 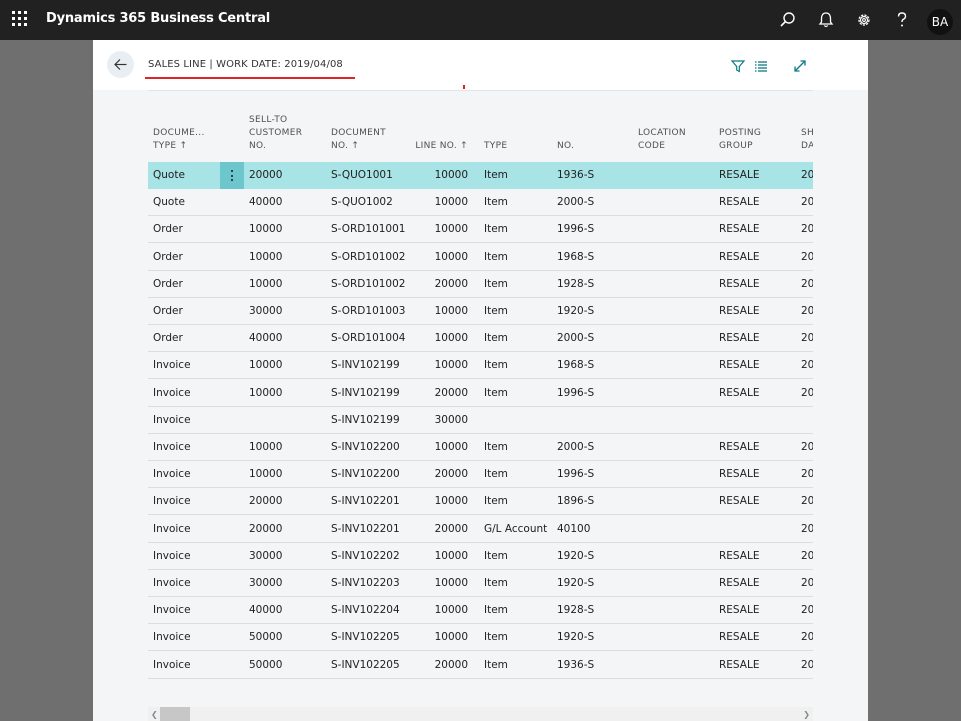 I want to click on waffle-icon, so click(x=20, y=19).